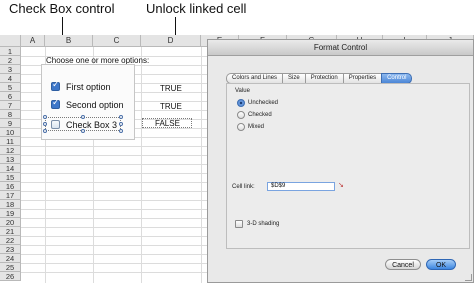 This screenshot has width=474, height=283. I want to click on row-header-26: 26, so click(10, 276).